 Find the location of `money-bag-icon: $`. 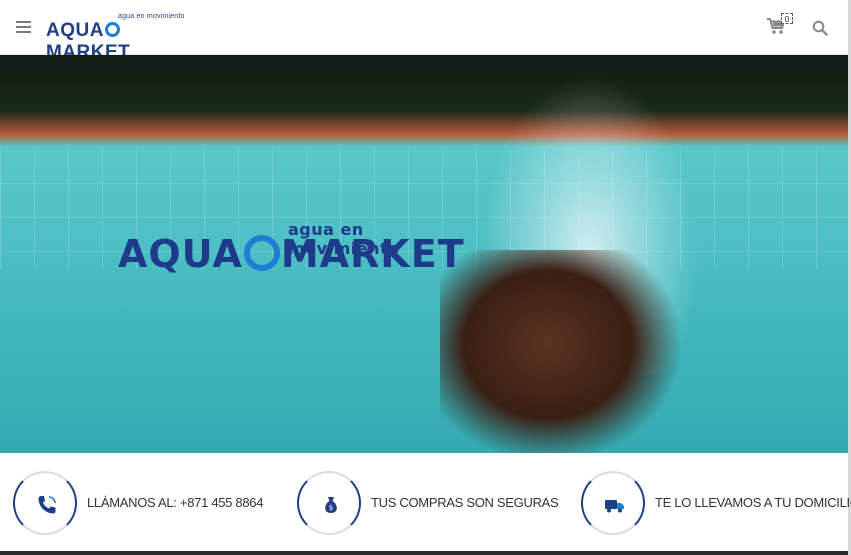

money-bag-icon: $ is located at coordinates (331, 505).